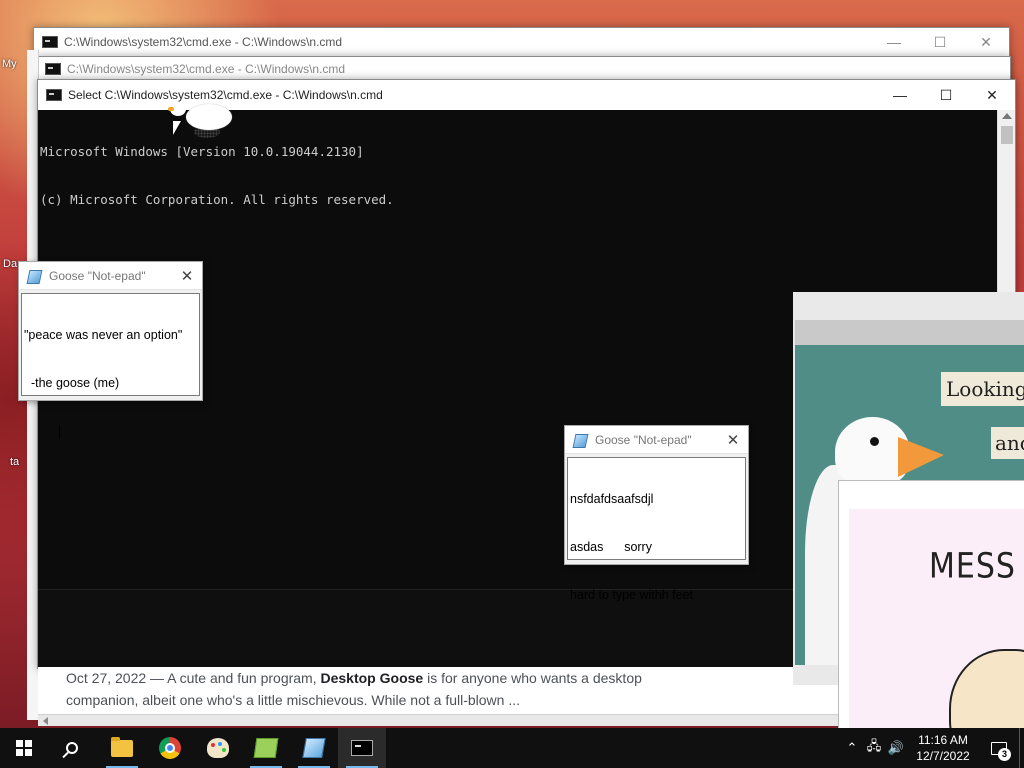  I want to click on meme-background: MESS WITH, so click(936, 618).